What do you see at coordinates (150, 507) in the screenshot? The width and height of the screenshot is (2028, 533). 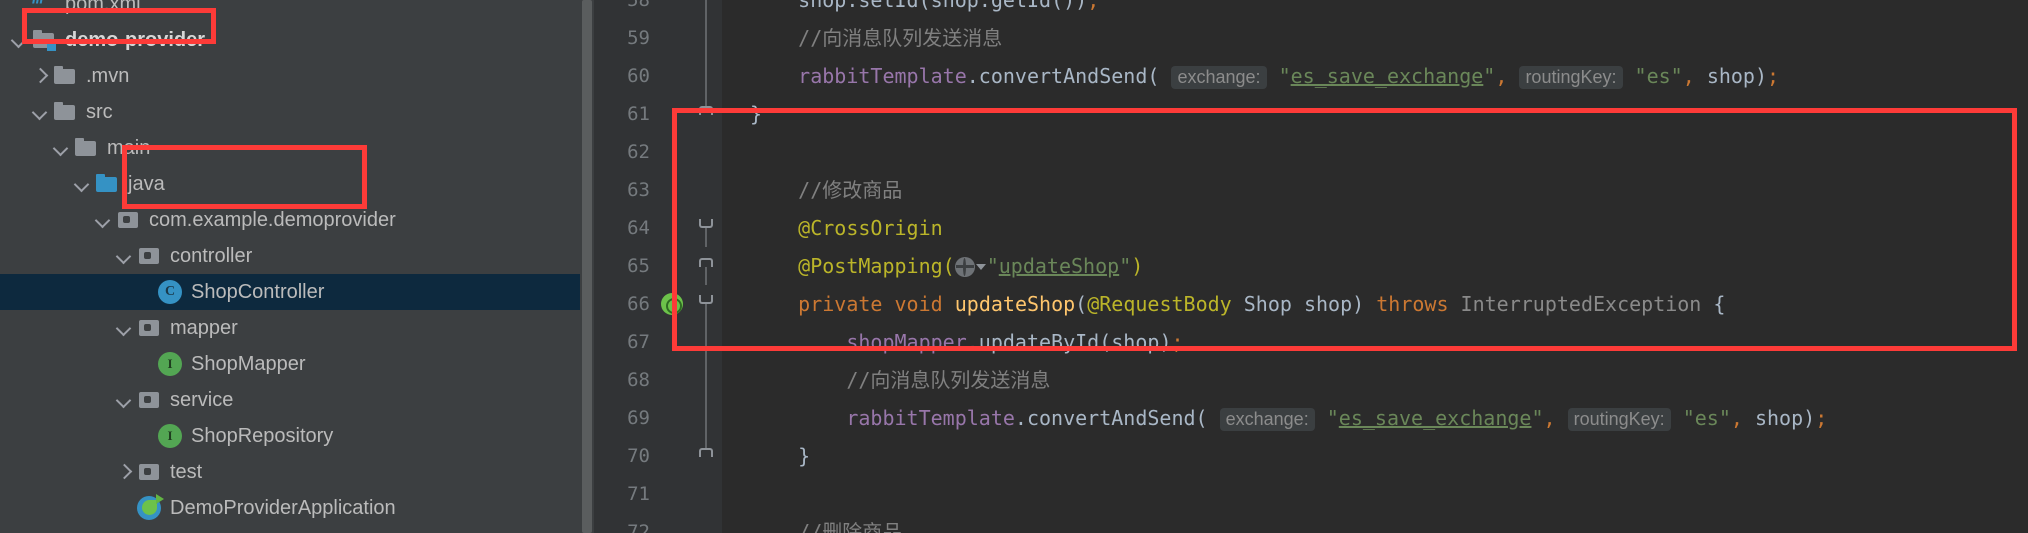 I see `spring-boot-class-icon` at bounding box center [150, 507].